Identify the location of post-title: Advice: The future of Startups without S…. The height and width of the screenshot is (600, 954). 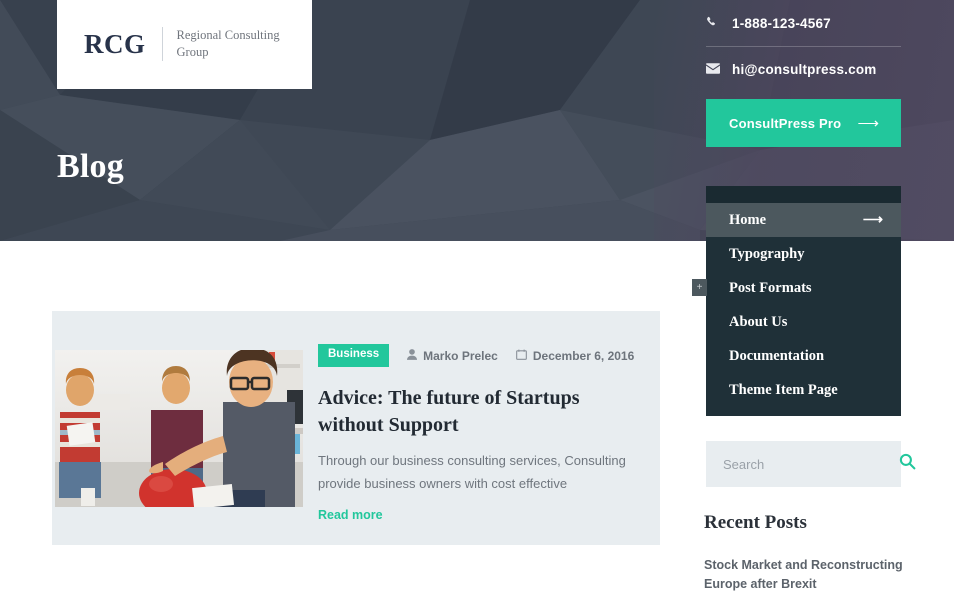
(478, 411).